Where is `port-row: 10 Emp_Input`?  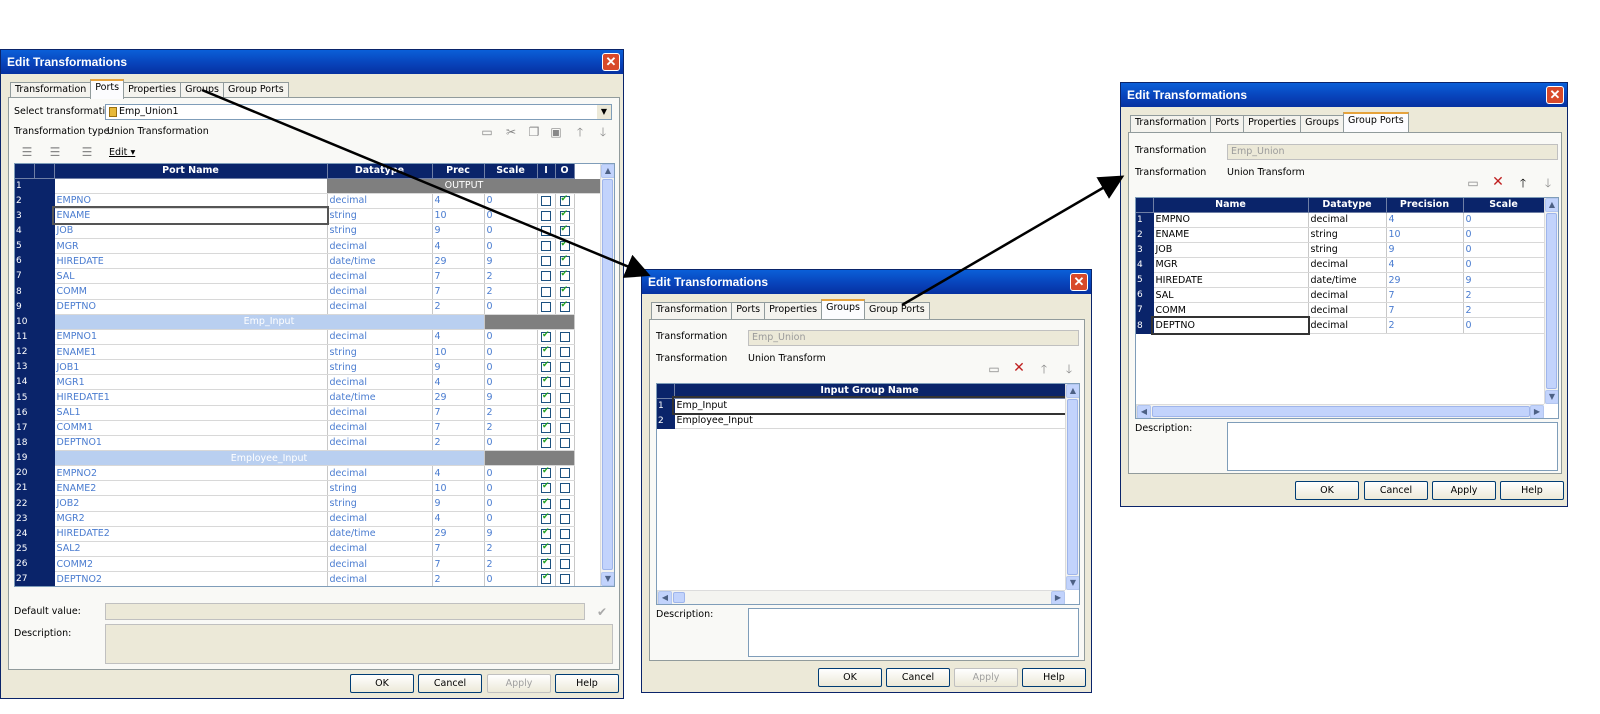 port-row: 10 Emp_Input is located at coordinates (308, 322).